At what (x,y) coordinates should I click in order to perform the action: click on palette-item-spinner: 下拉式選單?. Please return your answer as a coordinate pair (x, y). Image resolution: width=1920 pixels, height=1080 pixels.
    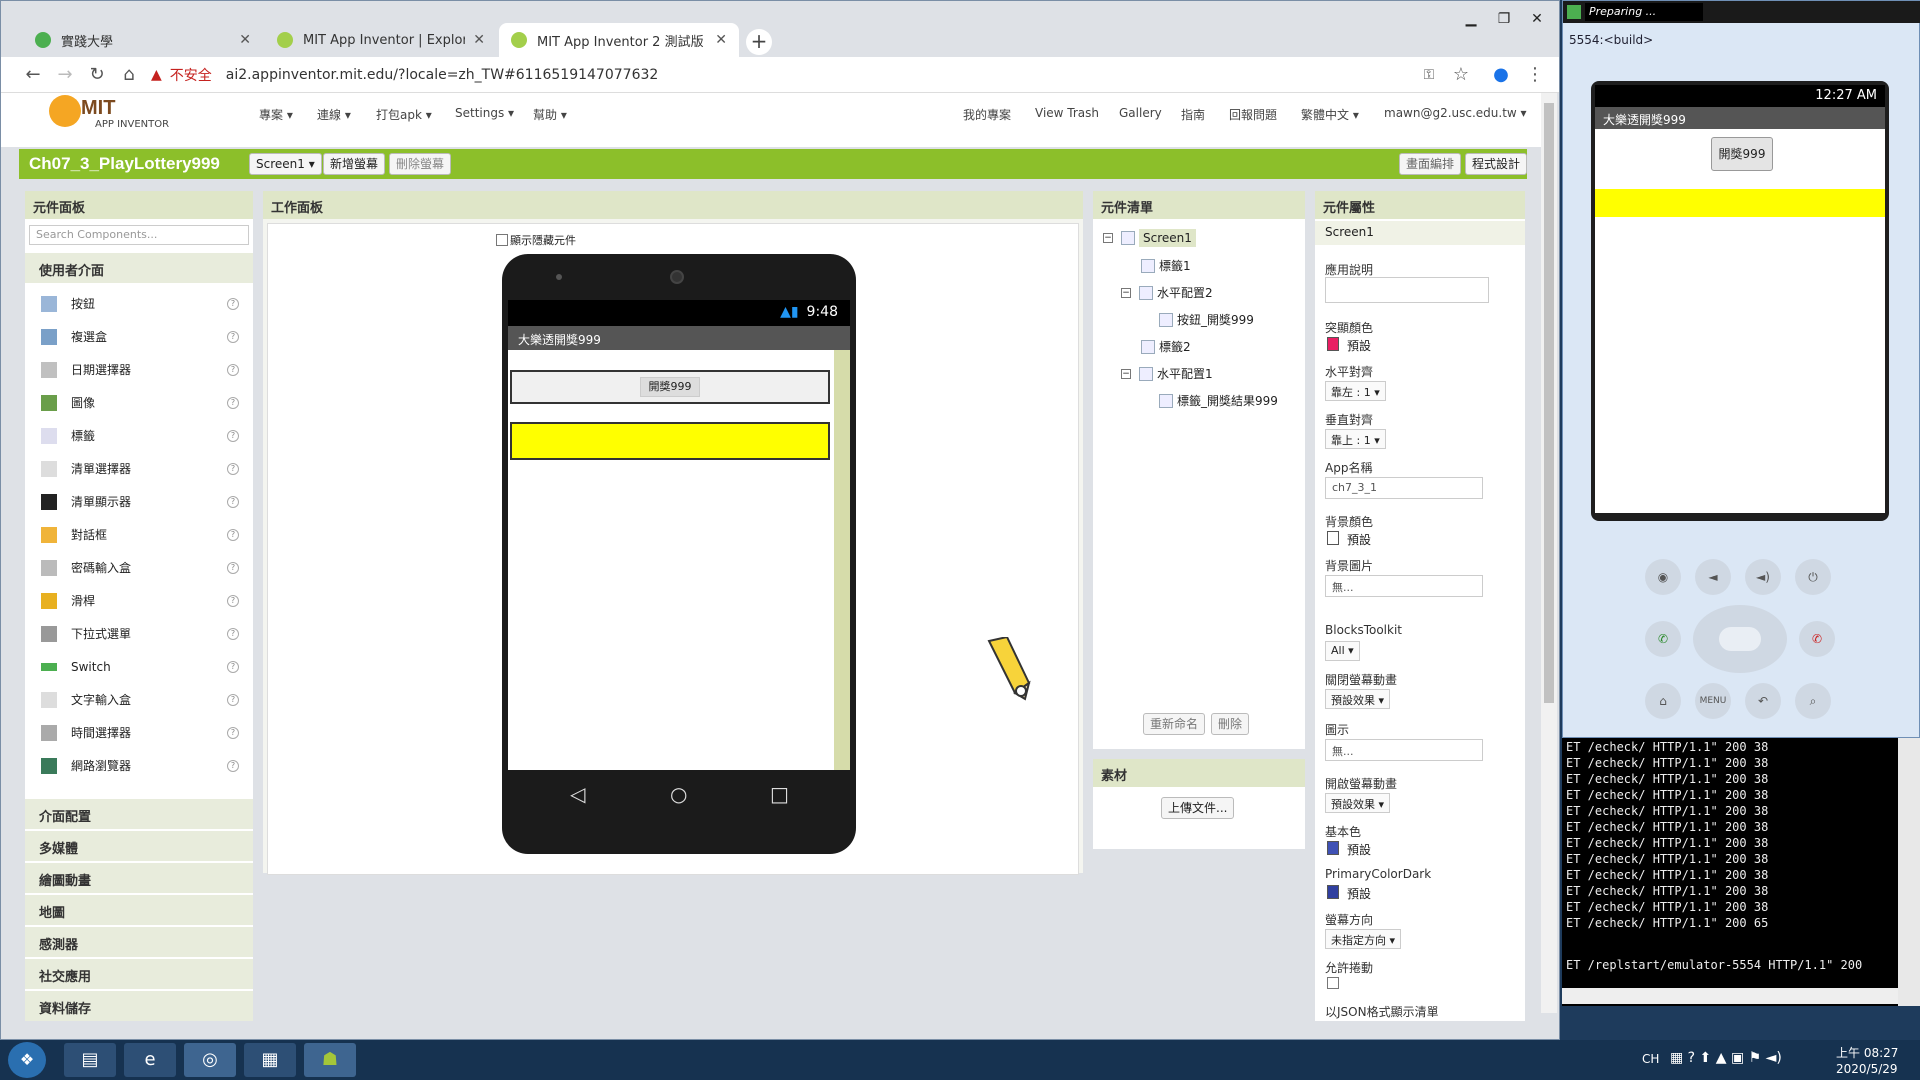
    Looking at the image, I should click on (139, 633).